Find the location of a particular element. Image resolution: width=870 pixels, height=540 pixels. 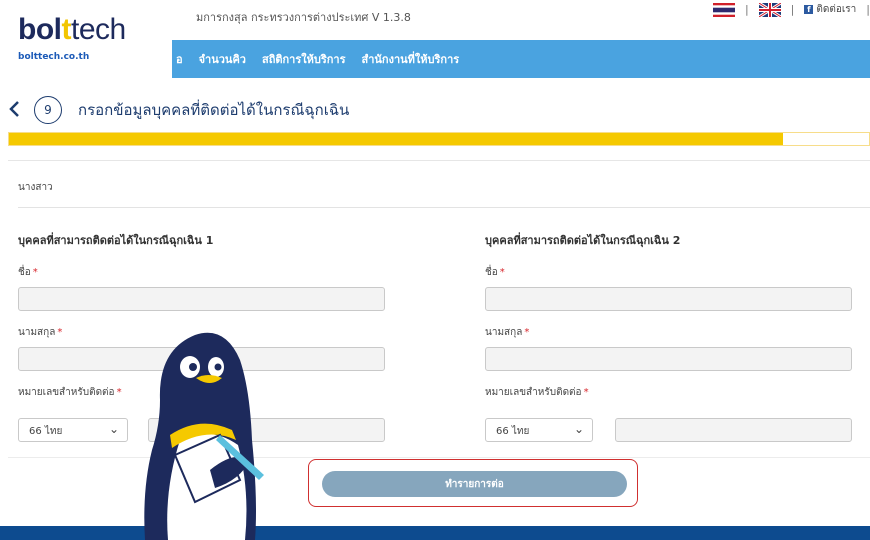

progress-fill is located at coordinates (396, 139).